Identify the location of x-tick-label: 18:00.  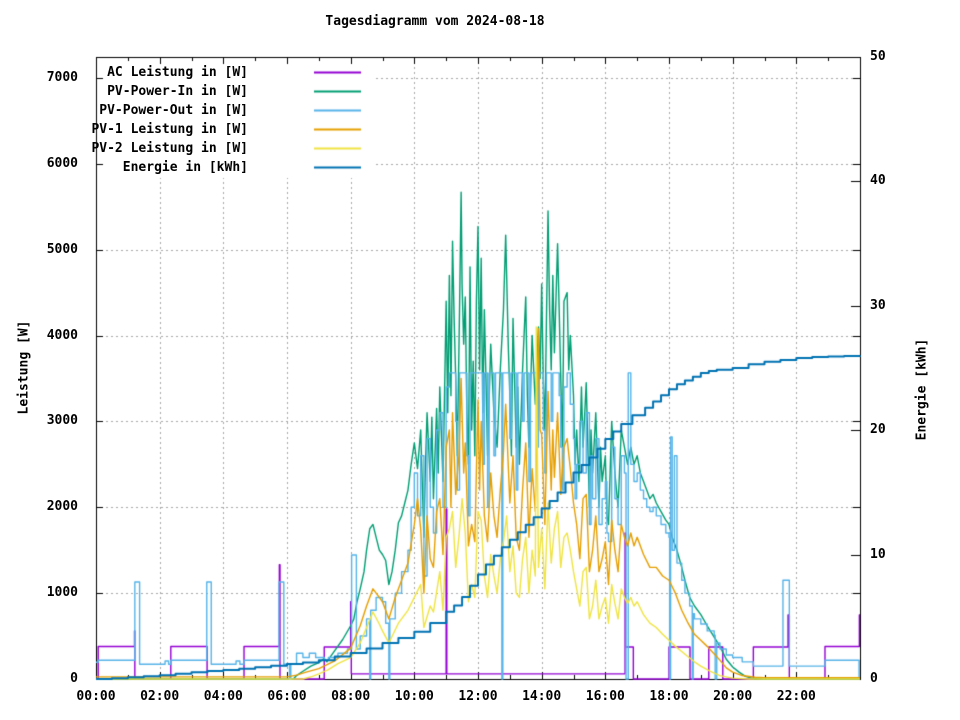
(669, 696).